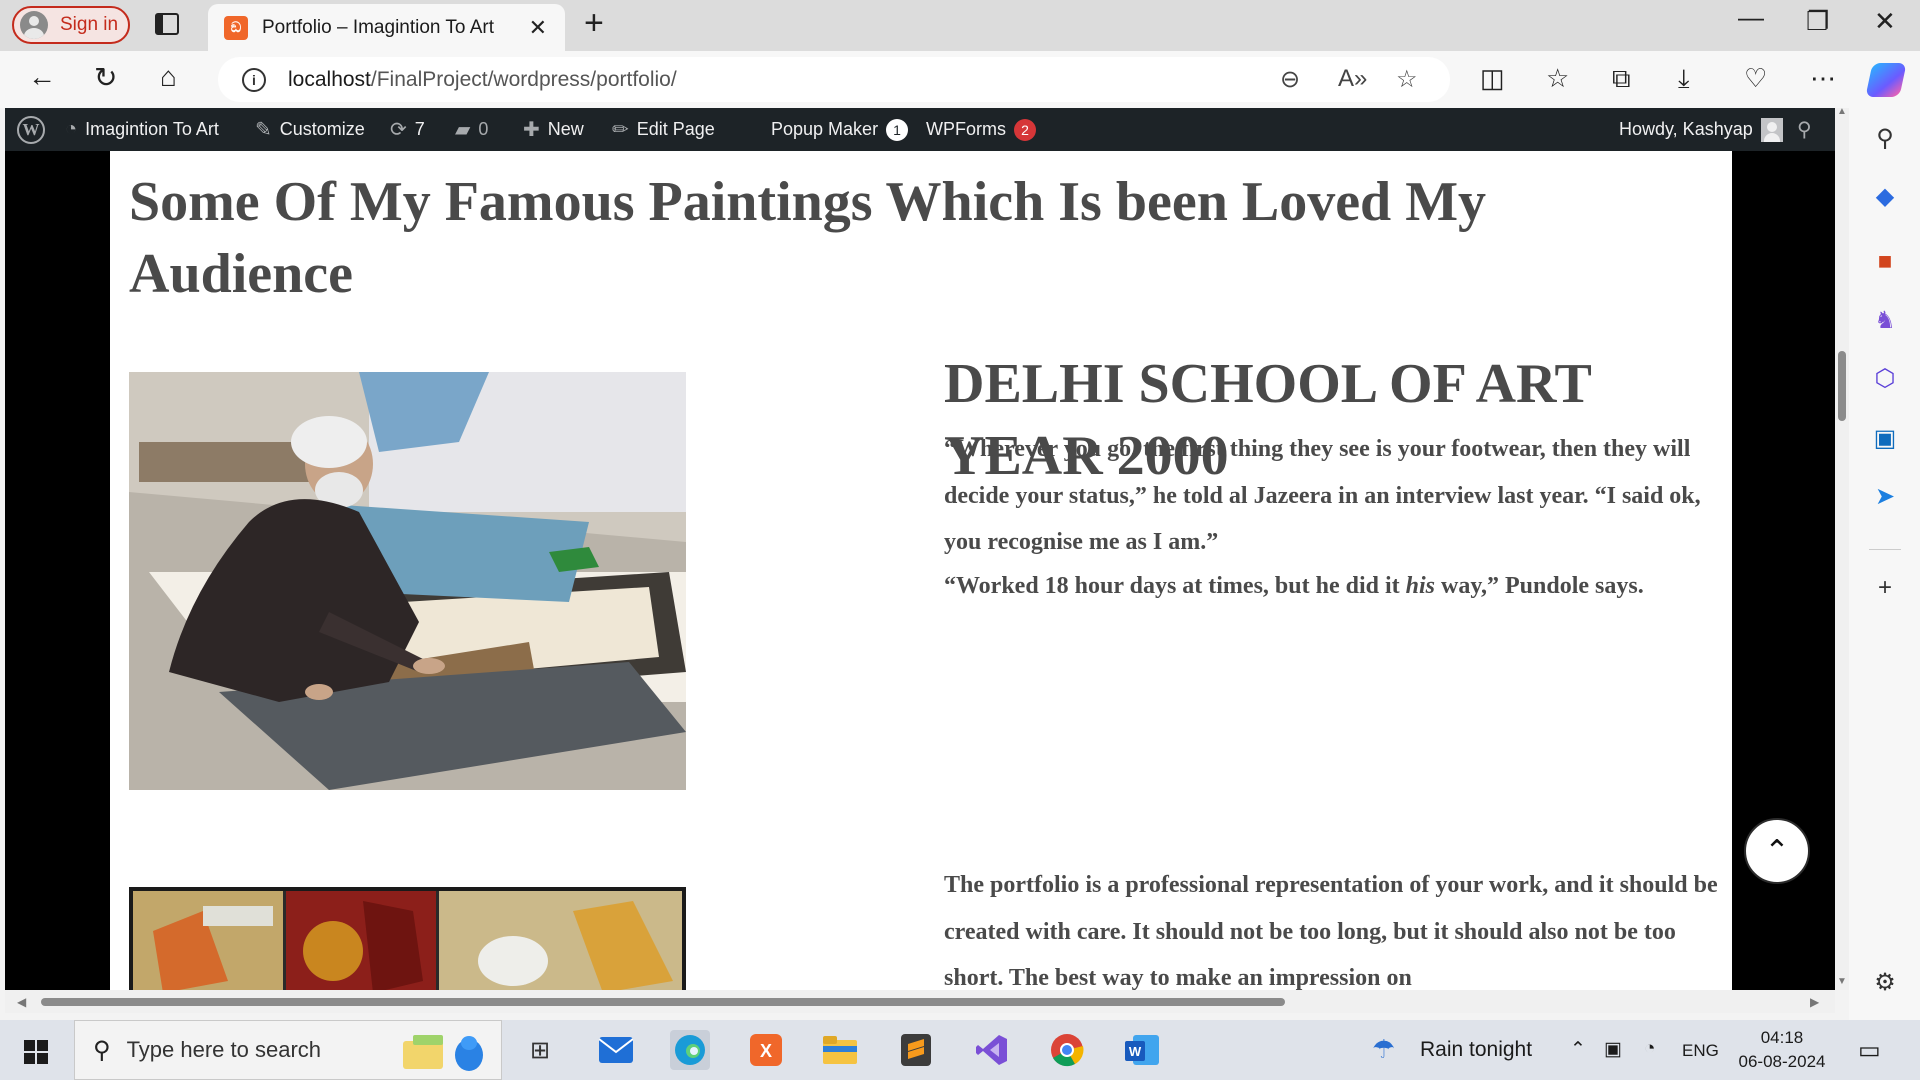 The height and width of the screenshot is (1080, 1920). Describe the element at coordinates (1885, 982) in the screenshot. I see `sidebar-settings-gear-icon: ⚙` at that location.